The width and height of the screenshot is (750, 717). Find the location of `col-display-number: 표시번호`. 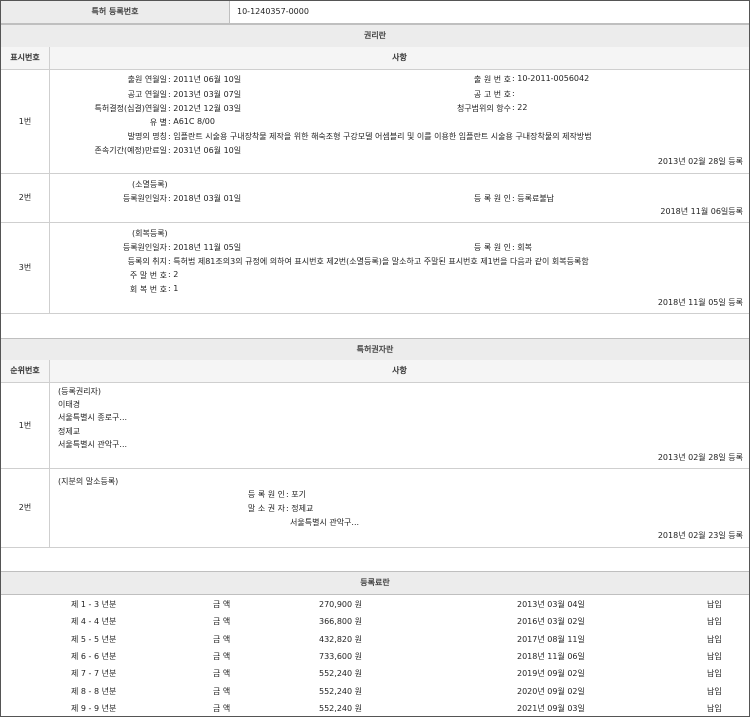

col-display-number: 표시번호 is located at coordinates (25, 58).